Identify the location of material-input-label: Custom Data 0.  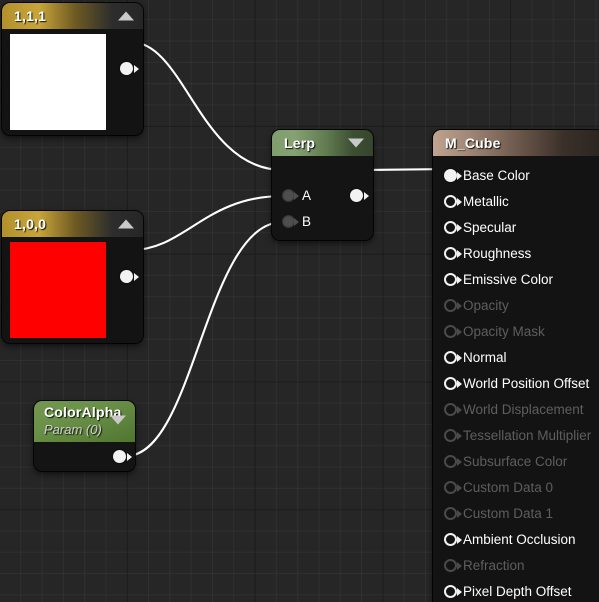
(508, 487).